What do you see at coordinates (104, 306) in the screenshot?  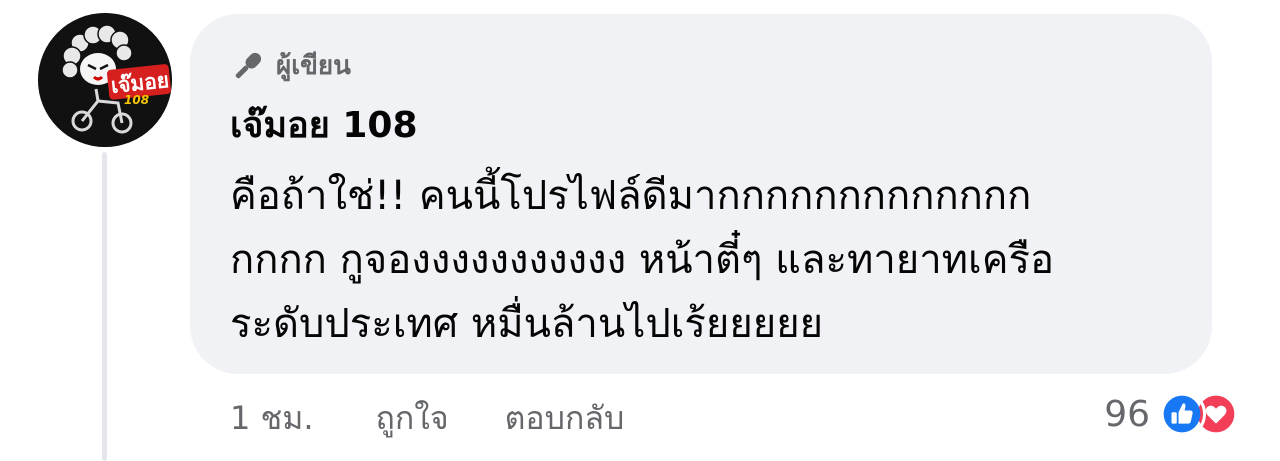 I see `reply-thread-line` at bounding box center [104, 306].